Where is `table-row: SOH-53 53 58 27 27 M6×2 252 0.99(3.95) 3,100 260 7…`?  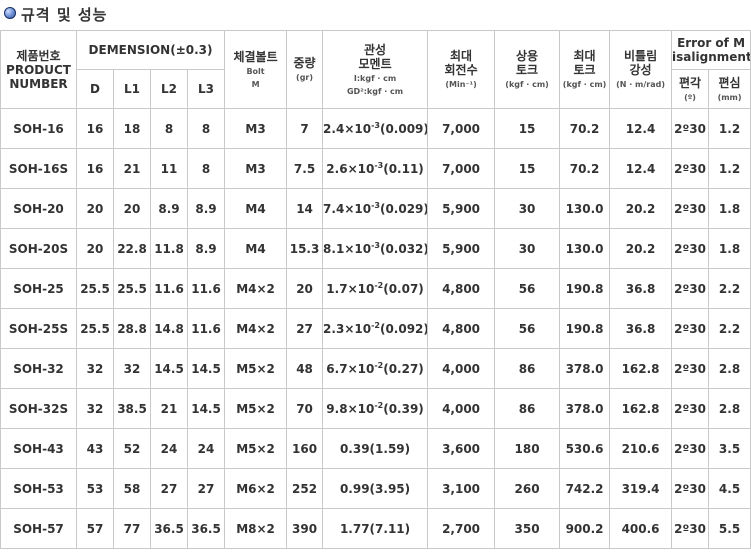 table-row: SOH-53 53 58 27 27 M6×2 252 0.99(3.95) 3,100 260 7… is located at coordinates (375, 488).